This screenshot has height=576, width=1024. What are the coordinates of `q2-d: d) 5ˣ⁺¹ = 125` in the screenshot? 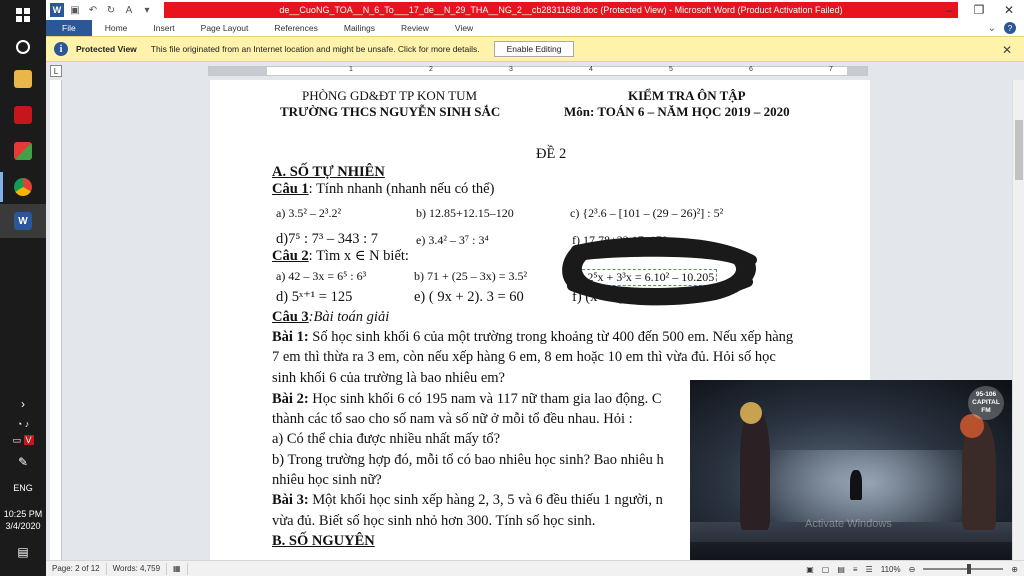 It's located at (314, 297).